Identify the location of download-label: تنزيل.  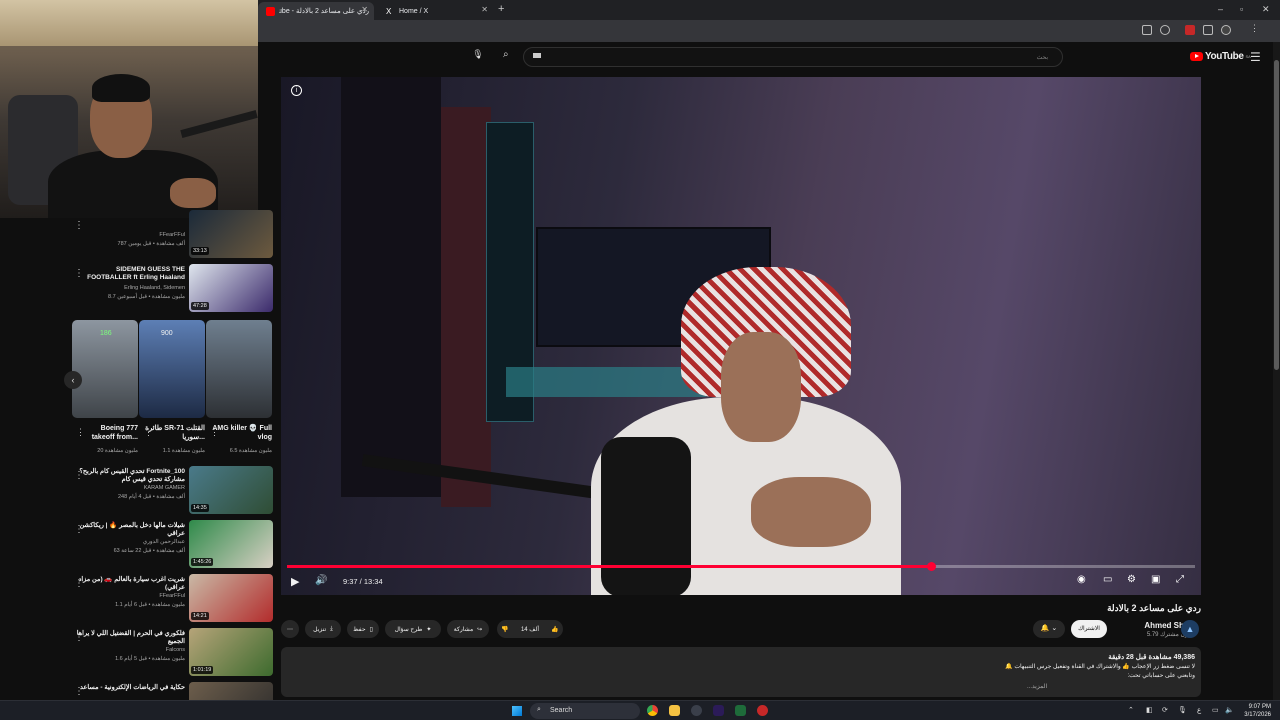
(320, 629).